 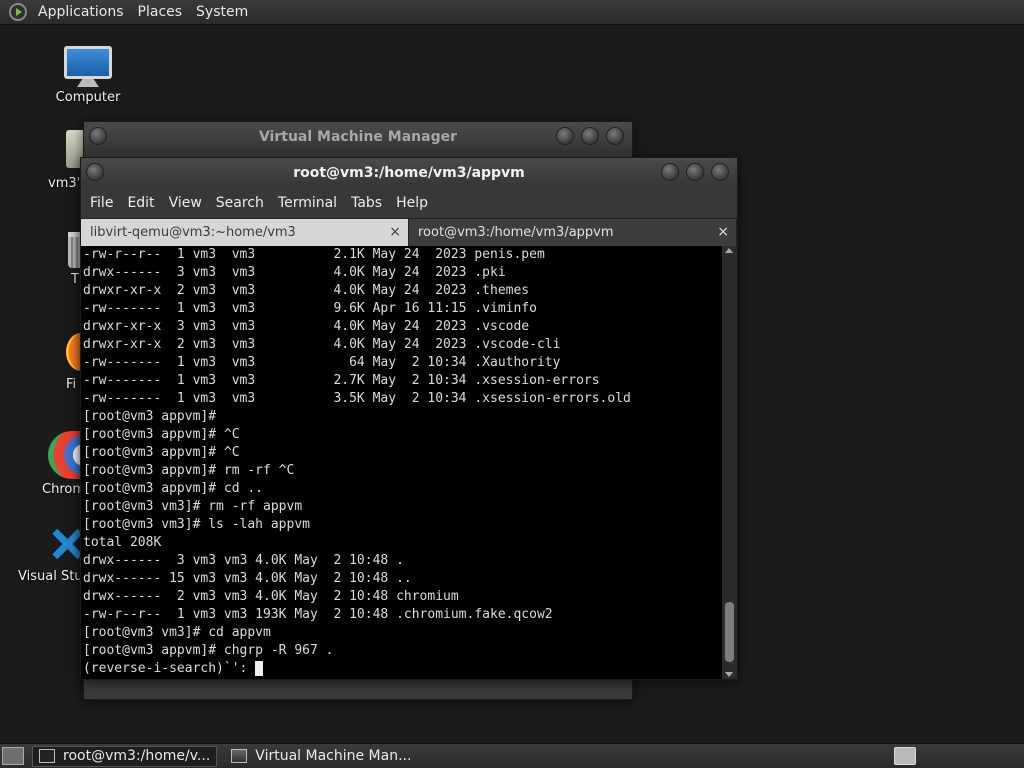 What do you see at coordinates (208, 650) in the screenshot?
I see `terminal-line: [root@vm3 appvm]# chgrp -R 967 .` at bounding box center [208, 650].